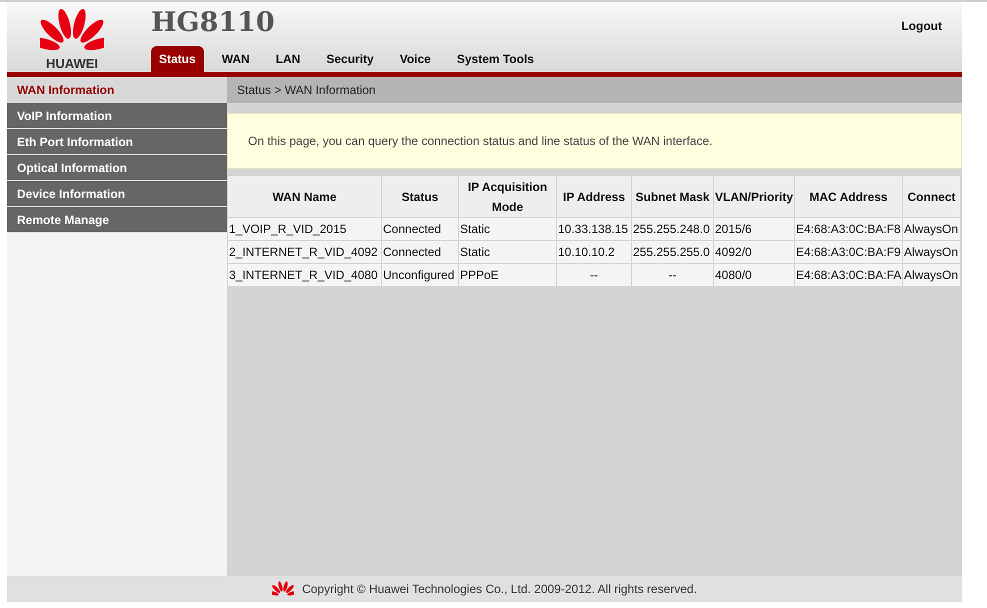 The height and width of the screenshot is (608, 987). What do you see at coordinates (177, 59) in the screenshot?
I see `nav-tab: Status` at bounding box center [177, 59].